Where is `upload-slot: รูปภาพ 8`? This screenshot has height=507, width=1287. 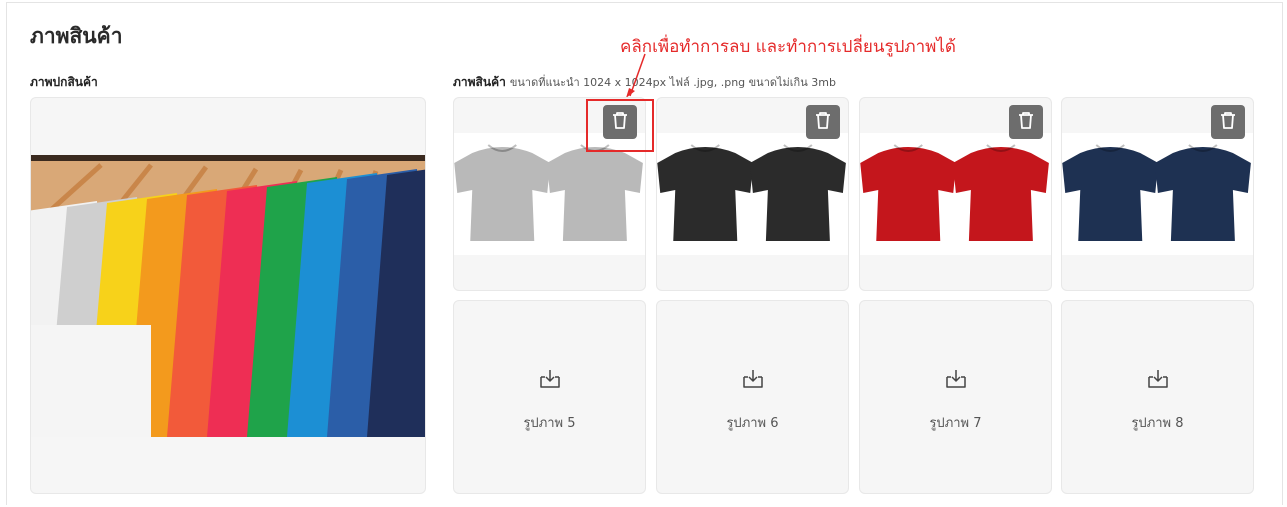 upload-slot: รูปภาพ 8 is located at coordinates (1157, 397).